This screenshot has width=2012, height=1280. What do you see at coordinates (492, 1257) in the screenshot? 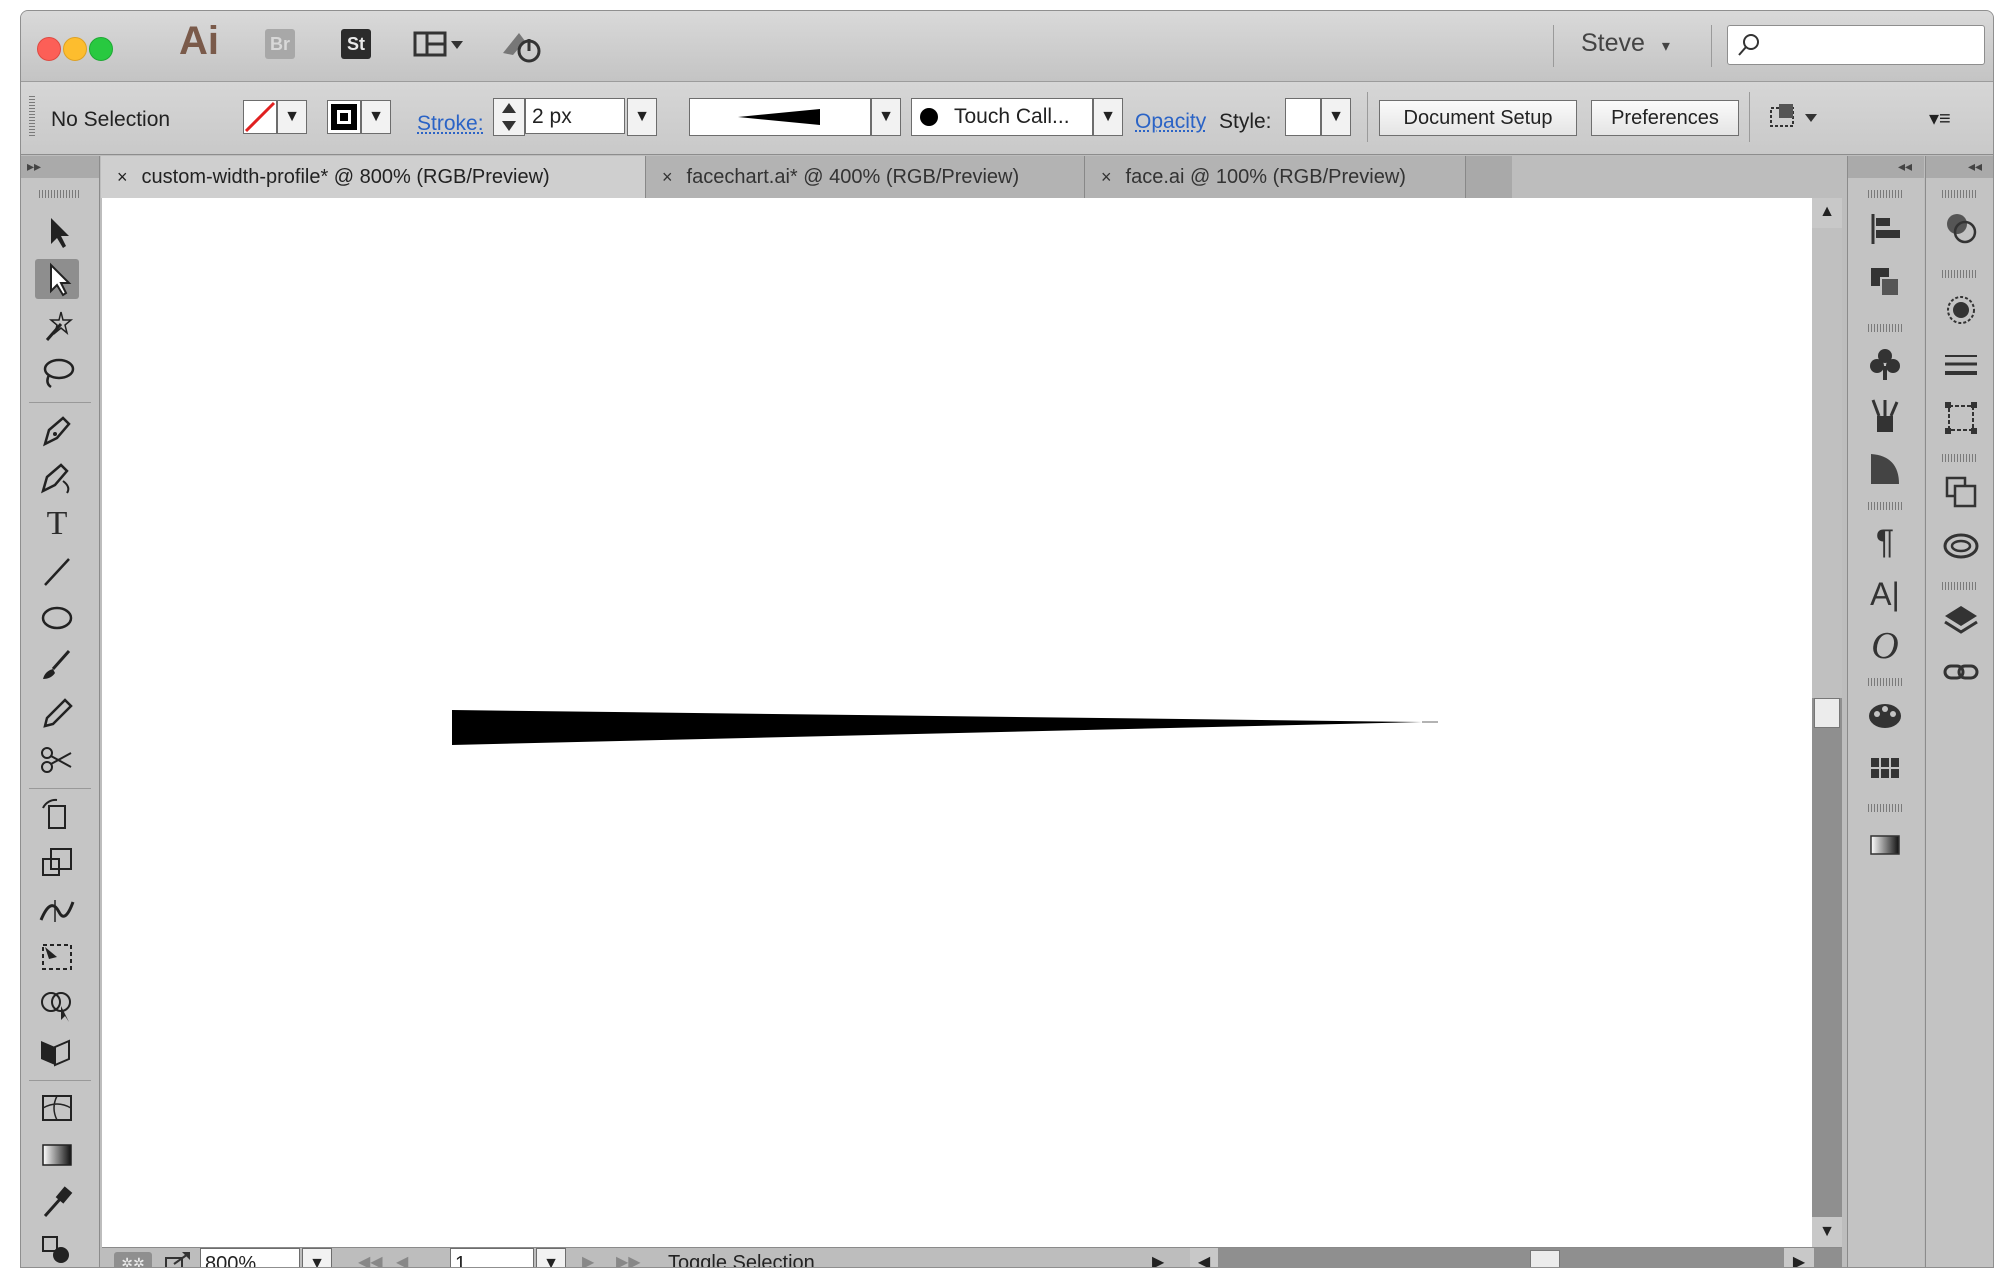
I see `artboard-number-input: 1` at bounding box center [492, 1257].